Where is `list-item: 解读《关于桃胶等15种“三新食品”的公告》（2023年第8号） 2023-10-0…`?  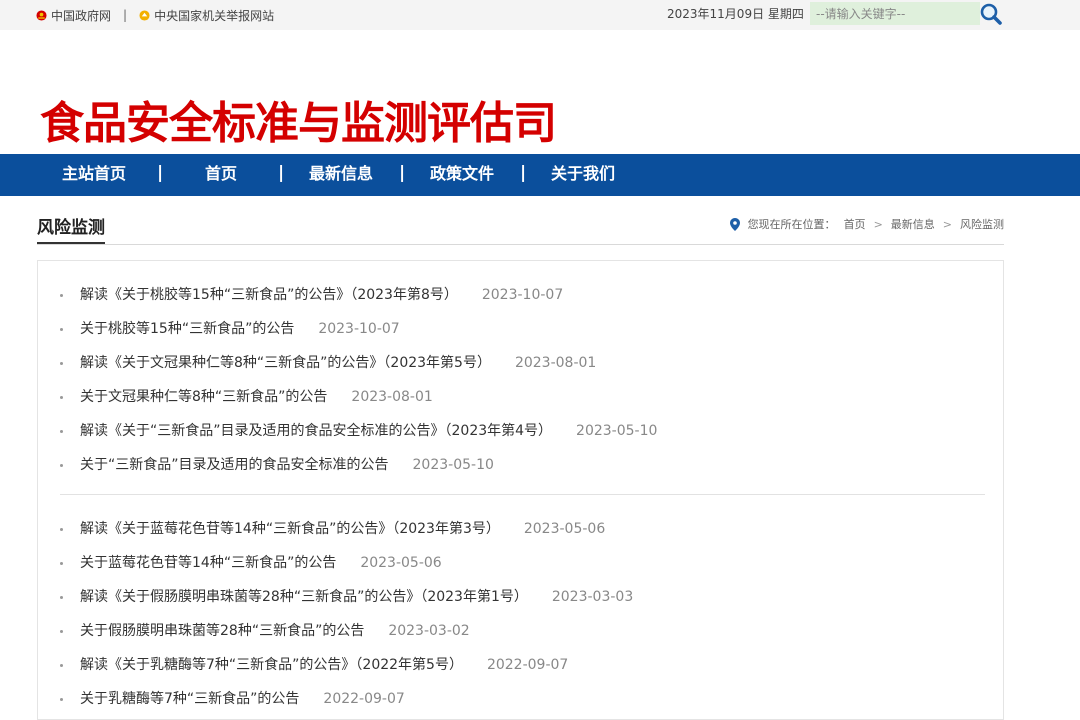
list-item: 解读《关于桃胶等15种“三新食品”的公告》（2023年第8号） 2023-10-0… is located at coordinates (311, 295).